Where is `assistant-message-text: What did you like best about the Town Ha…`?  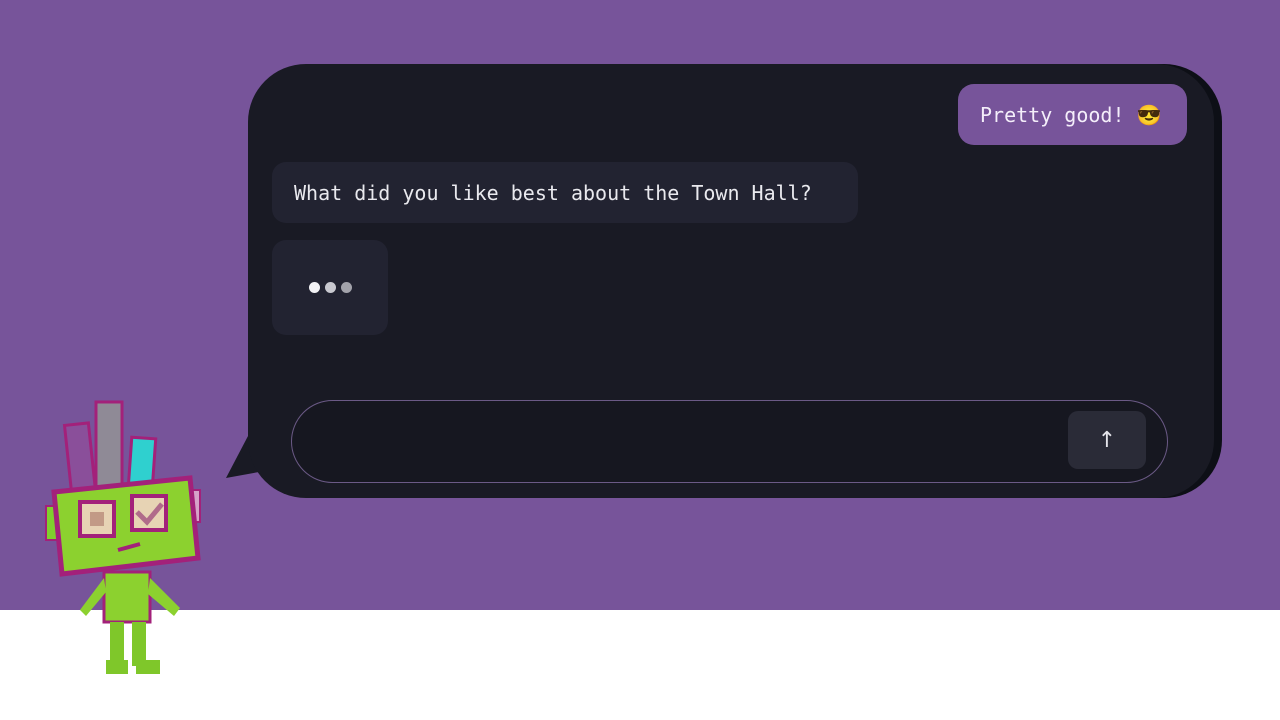 assistant-message-text: What did you like best about the Town Ha… is located at coordinates (553, 192).